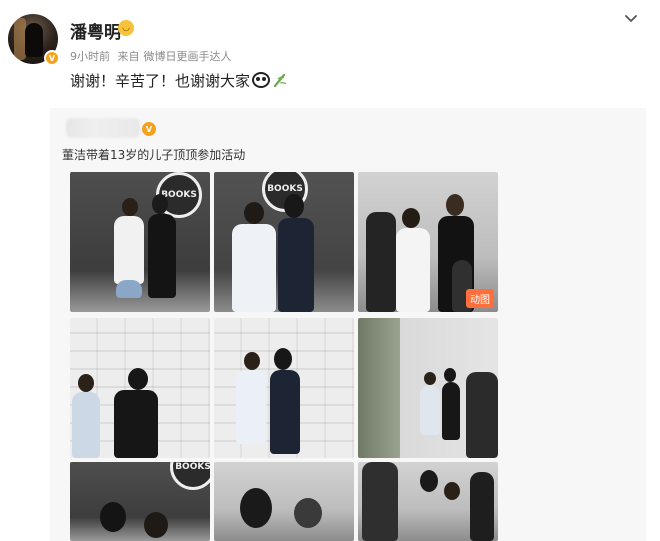 This screenshot has height=541, width=660. What do you see at coordinates (126, 28) in the screenshot?
I see `smile-face-icon: ◡` at bounding box center [126, 28].